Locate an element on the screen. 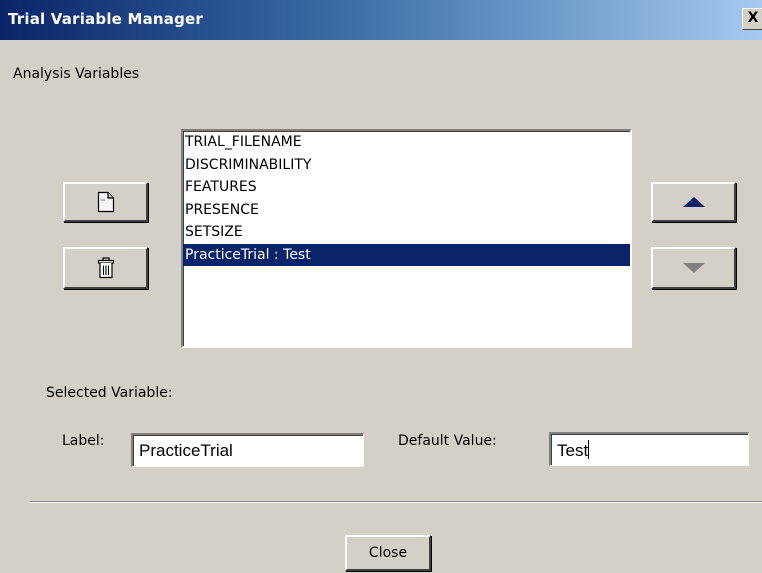  arrow-up-icon is located at coordinates (693, 202).